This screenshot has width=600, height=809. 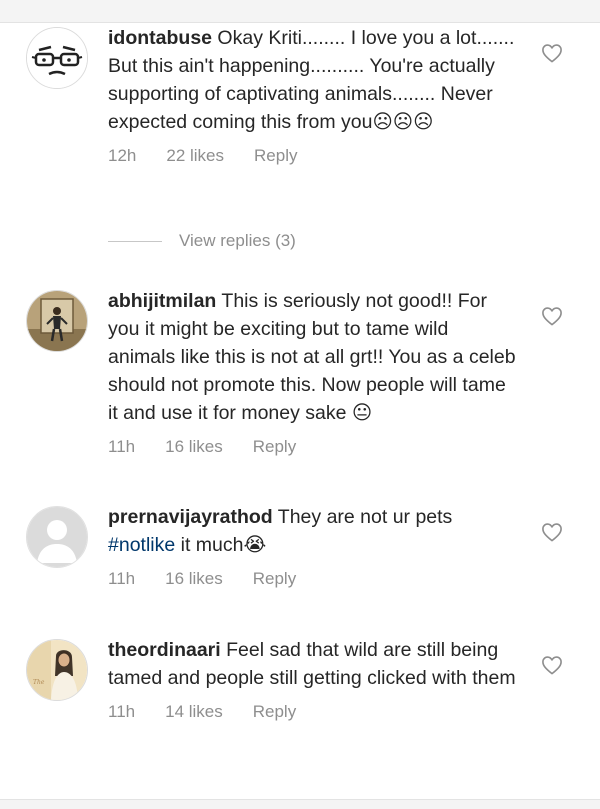 I want to click on top-status-strip, so click(x=300, y=11).